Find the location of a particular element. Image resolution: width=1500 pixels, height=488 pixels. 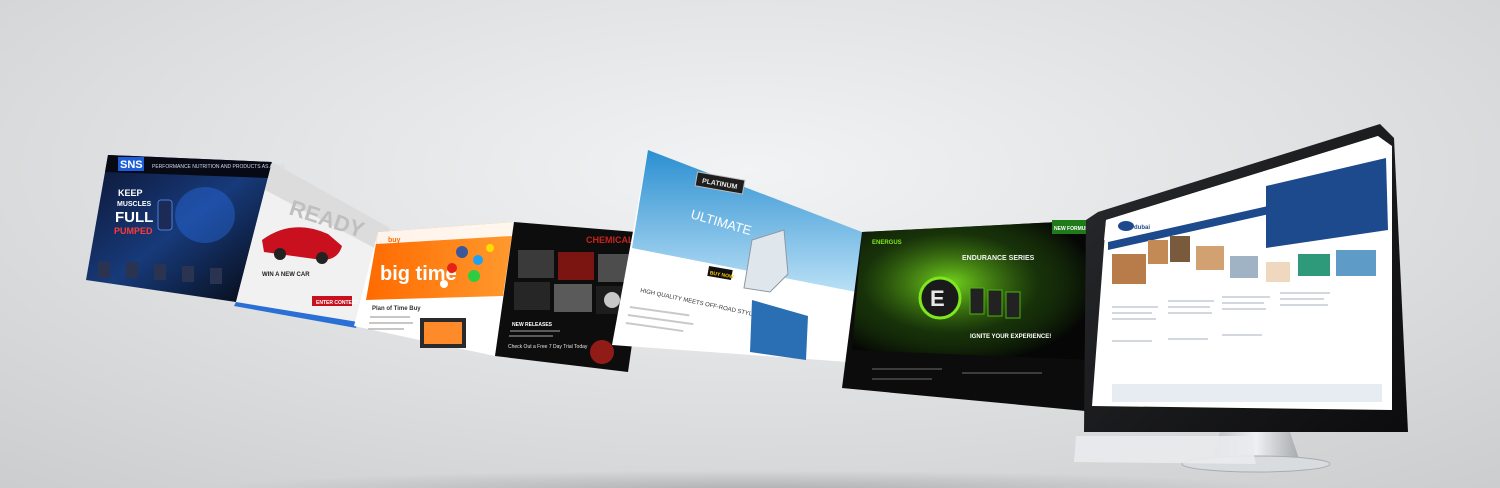

sns-hero-line-3: FULL is located at coordinates (134, 217).